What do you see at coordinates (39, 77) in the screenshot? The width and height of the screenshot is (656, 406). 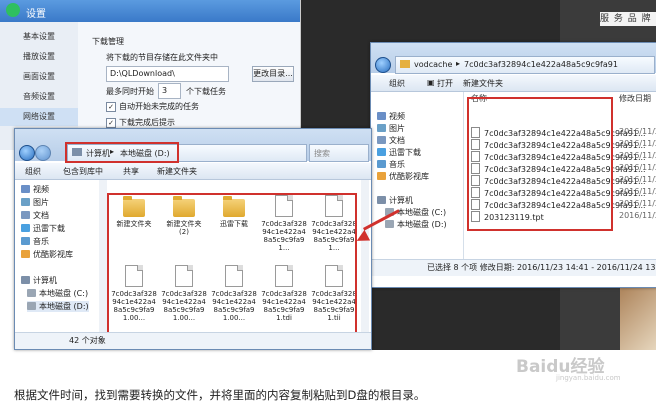 I see `settings-tab-video: 画面设置` at bounding box center [39, 77].